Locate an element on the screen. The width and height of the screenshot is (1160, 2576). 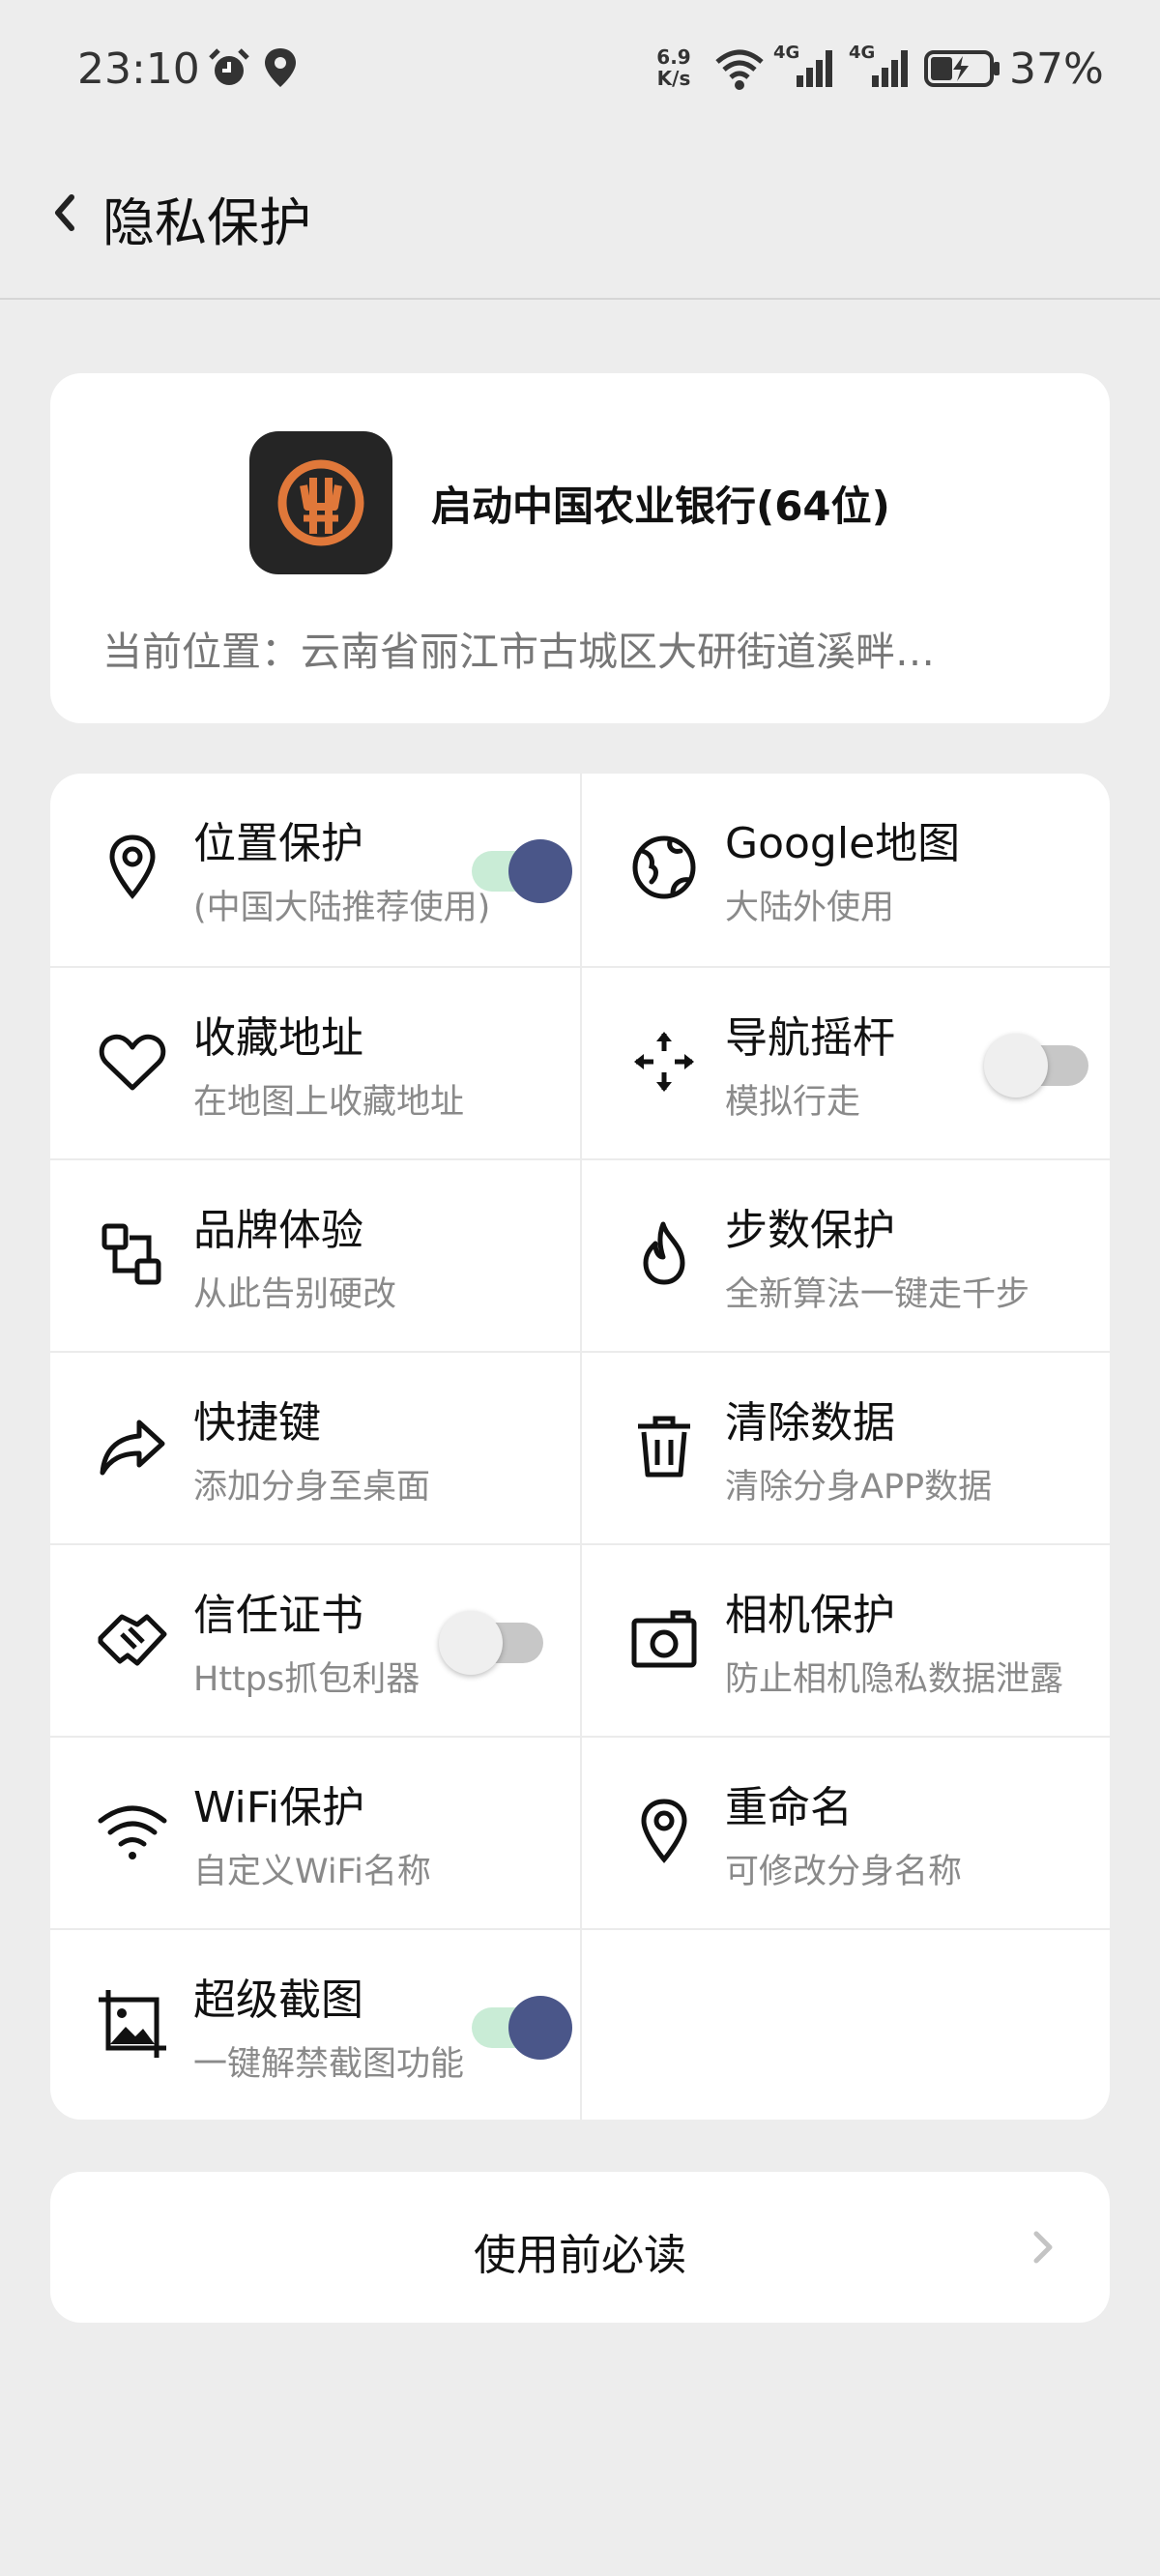
feature-subtitle: 一键解禁截图功能 is located at coordinates (329, 2064).